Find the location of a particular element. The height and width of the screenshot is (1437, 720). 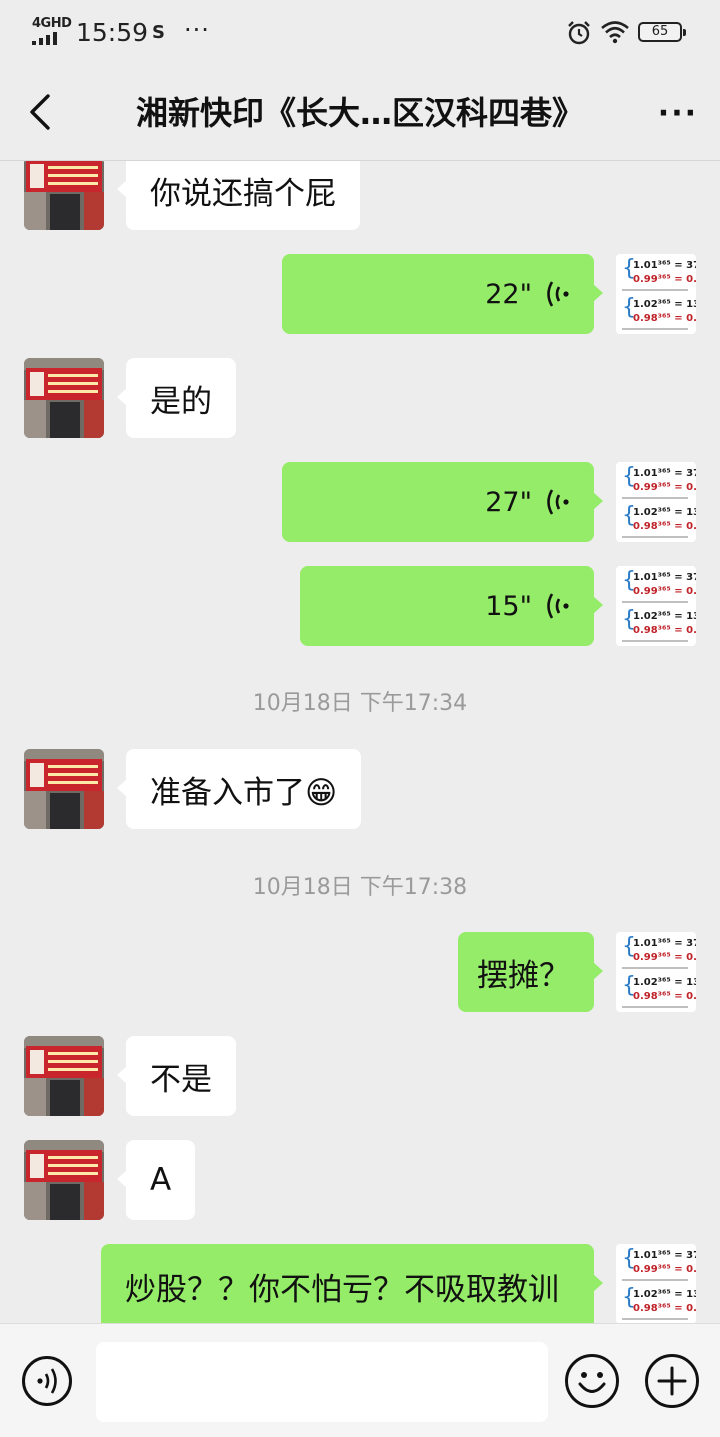

network-type: 4GHD is located at coordinates (52, 23).